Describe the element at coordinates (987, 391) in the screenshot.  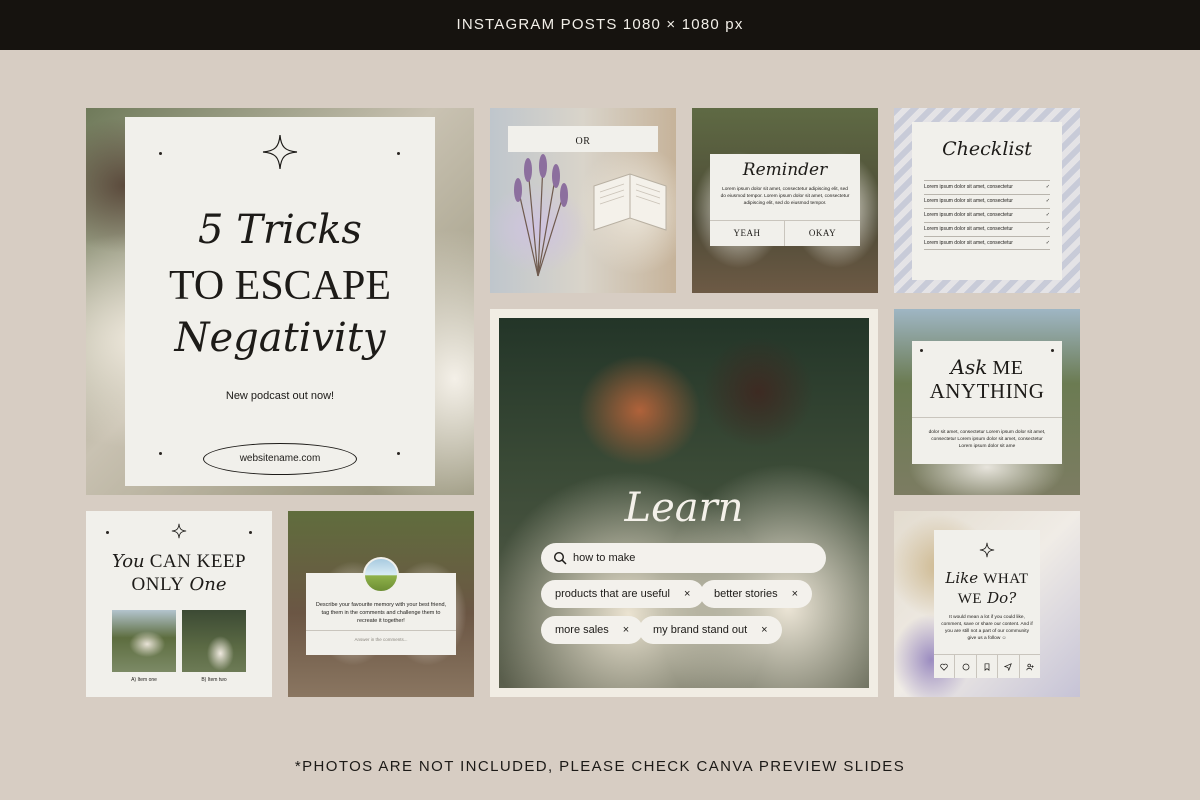
I see `anything-word: ANYTHING` at that location.